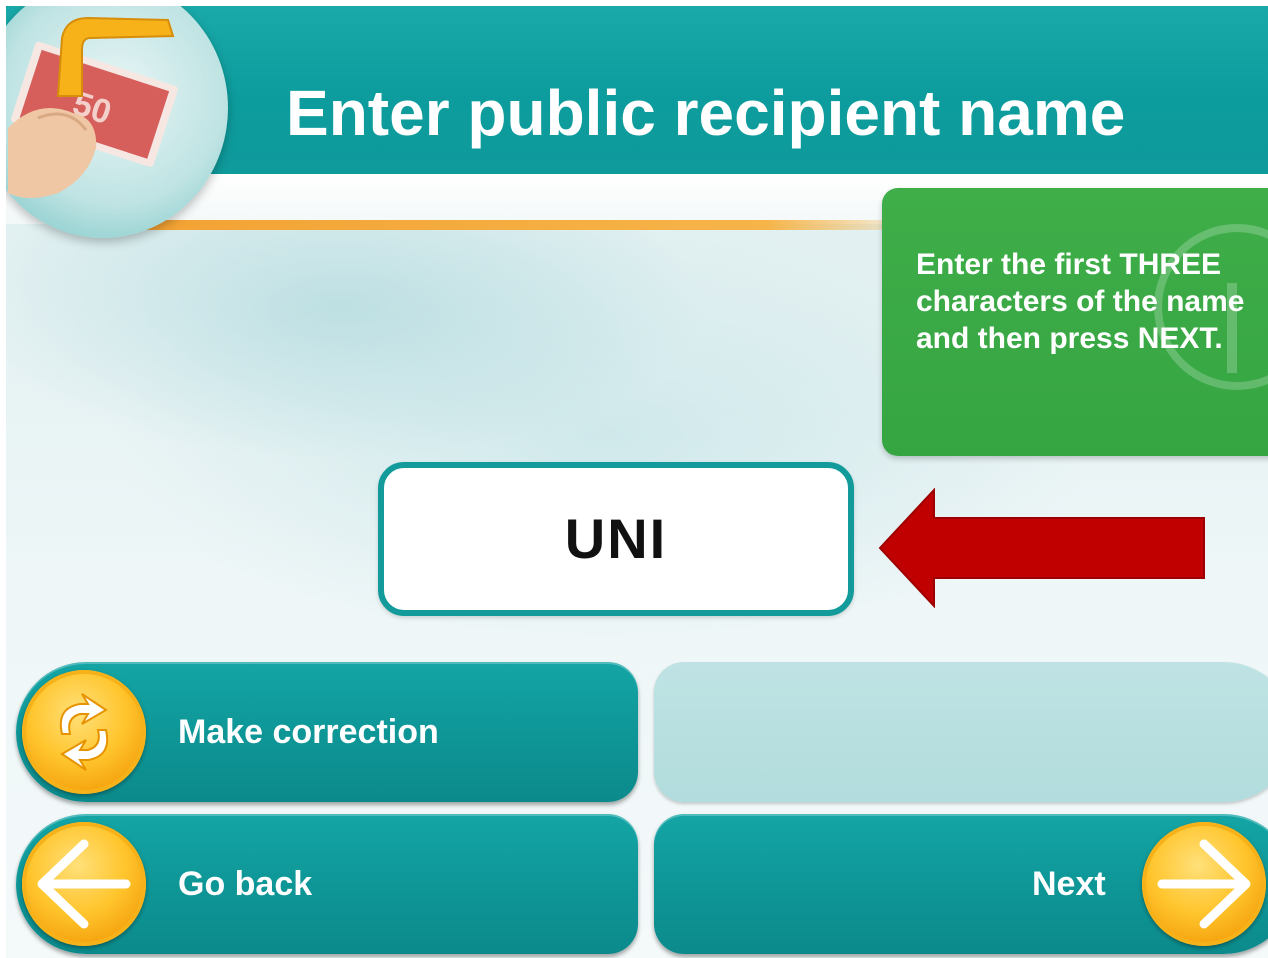 The height and width of the screenshot is (958, 1268). Describe the element at coordinates (245, 884) in the screenshot. I see `go-back-label: Go back` at that location.